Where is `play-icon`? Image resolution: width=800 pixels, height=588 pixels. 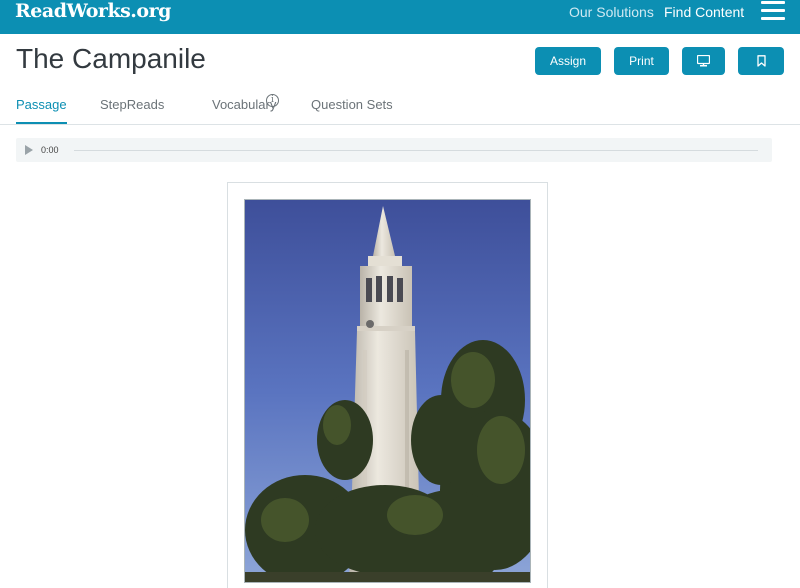 play-icon is located at coordinates (29, 150).